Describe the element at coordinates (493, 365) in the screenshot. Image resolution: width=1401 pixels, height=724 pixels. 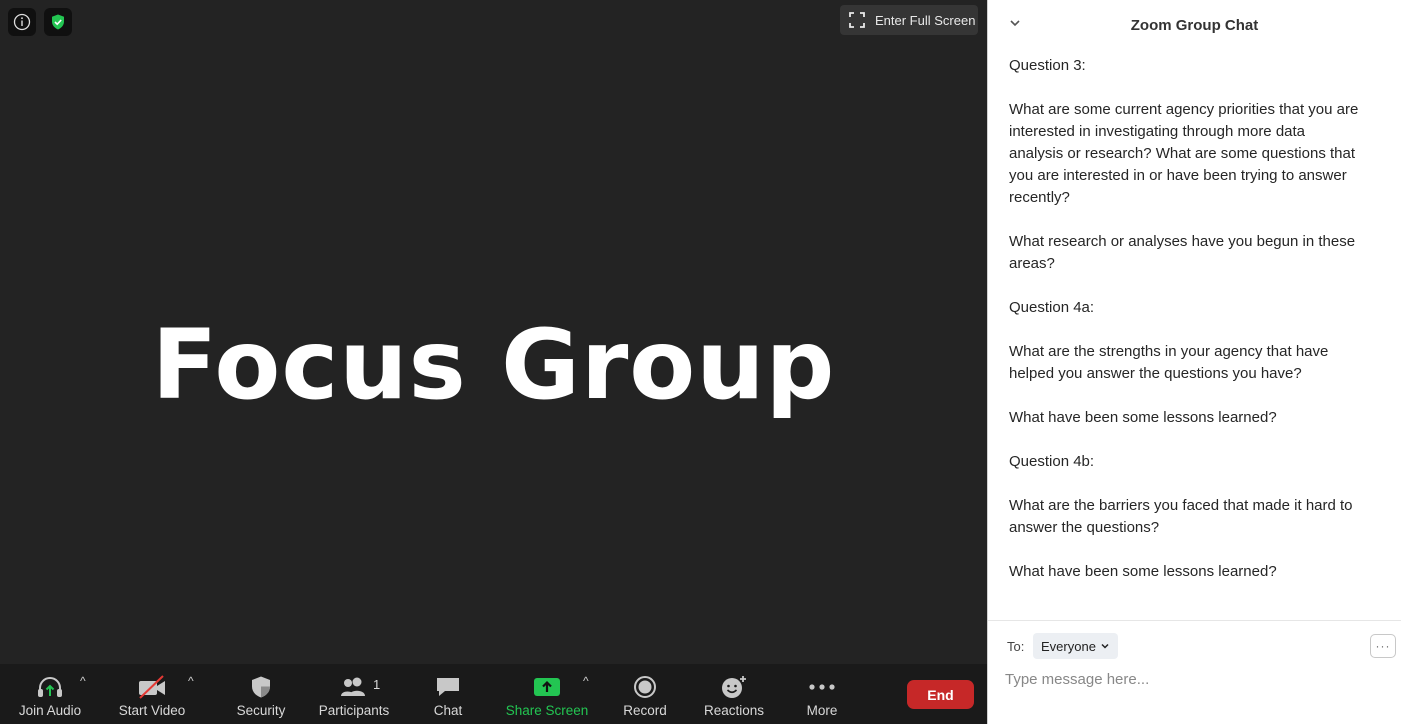
I see `shared-screen-title: Focus Group` at that location.